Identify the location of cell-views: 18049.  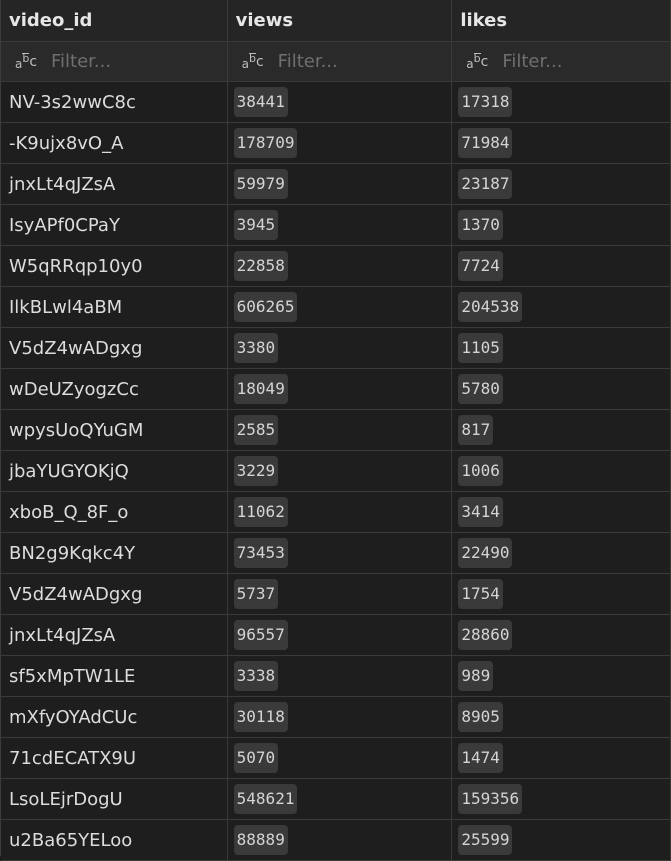
(340, 389).